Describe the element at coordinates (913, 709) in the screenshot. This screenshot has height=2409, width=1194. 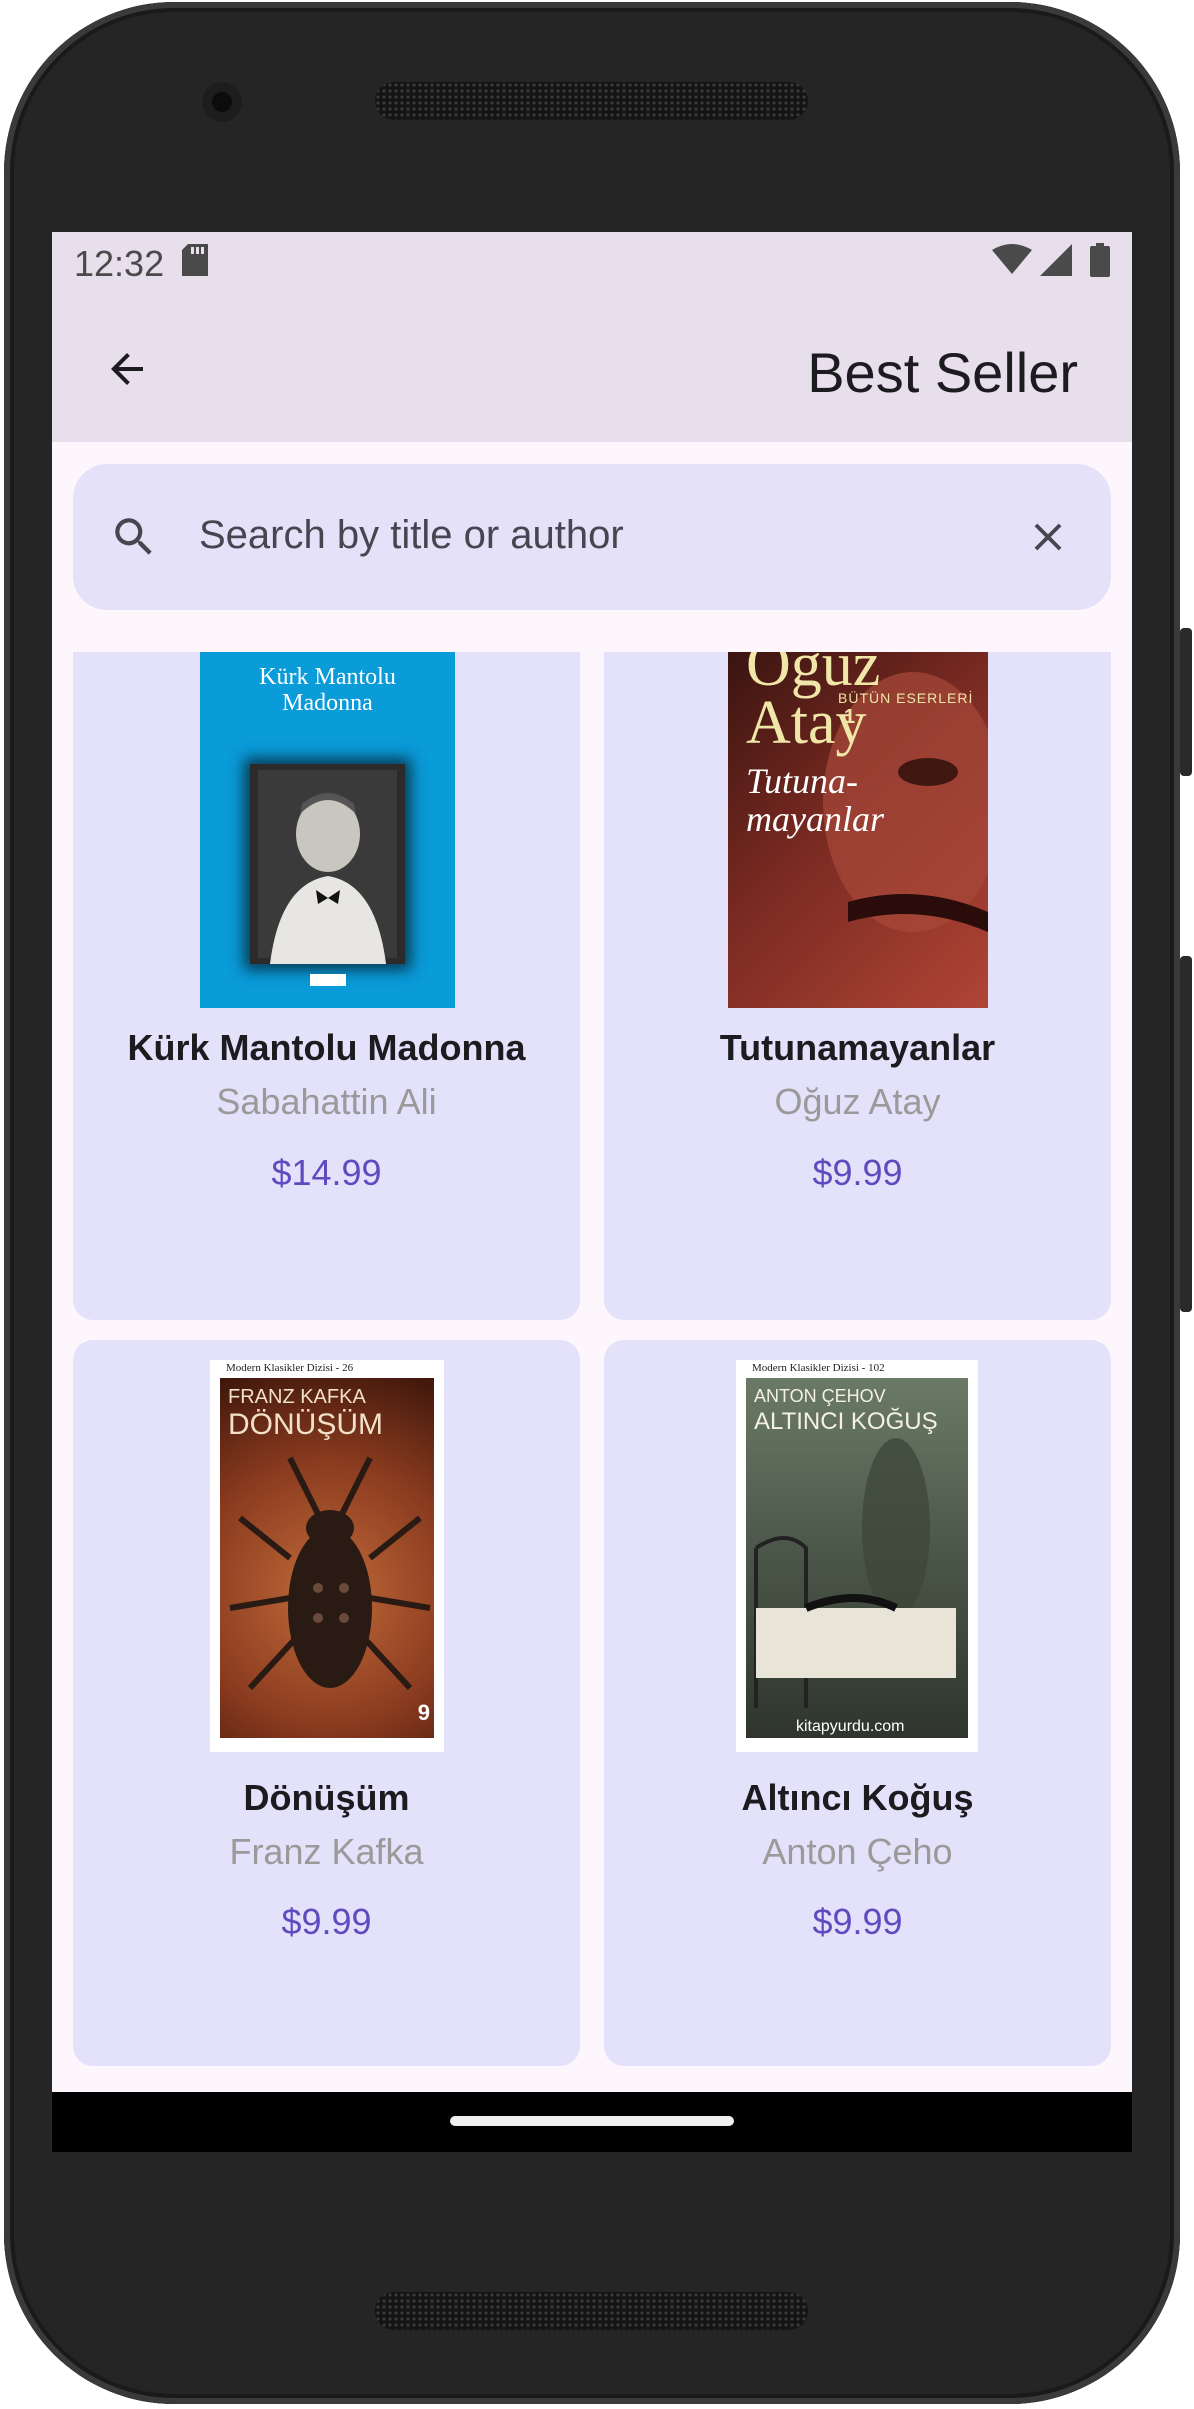
I see `cover-series: BÜTÜN ESERLERİ 1` at that location.